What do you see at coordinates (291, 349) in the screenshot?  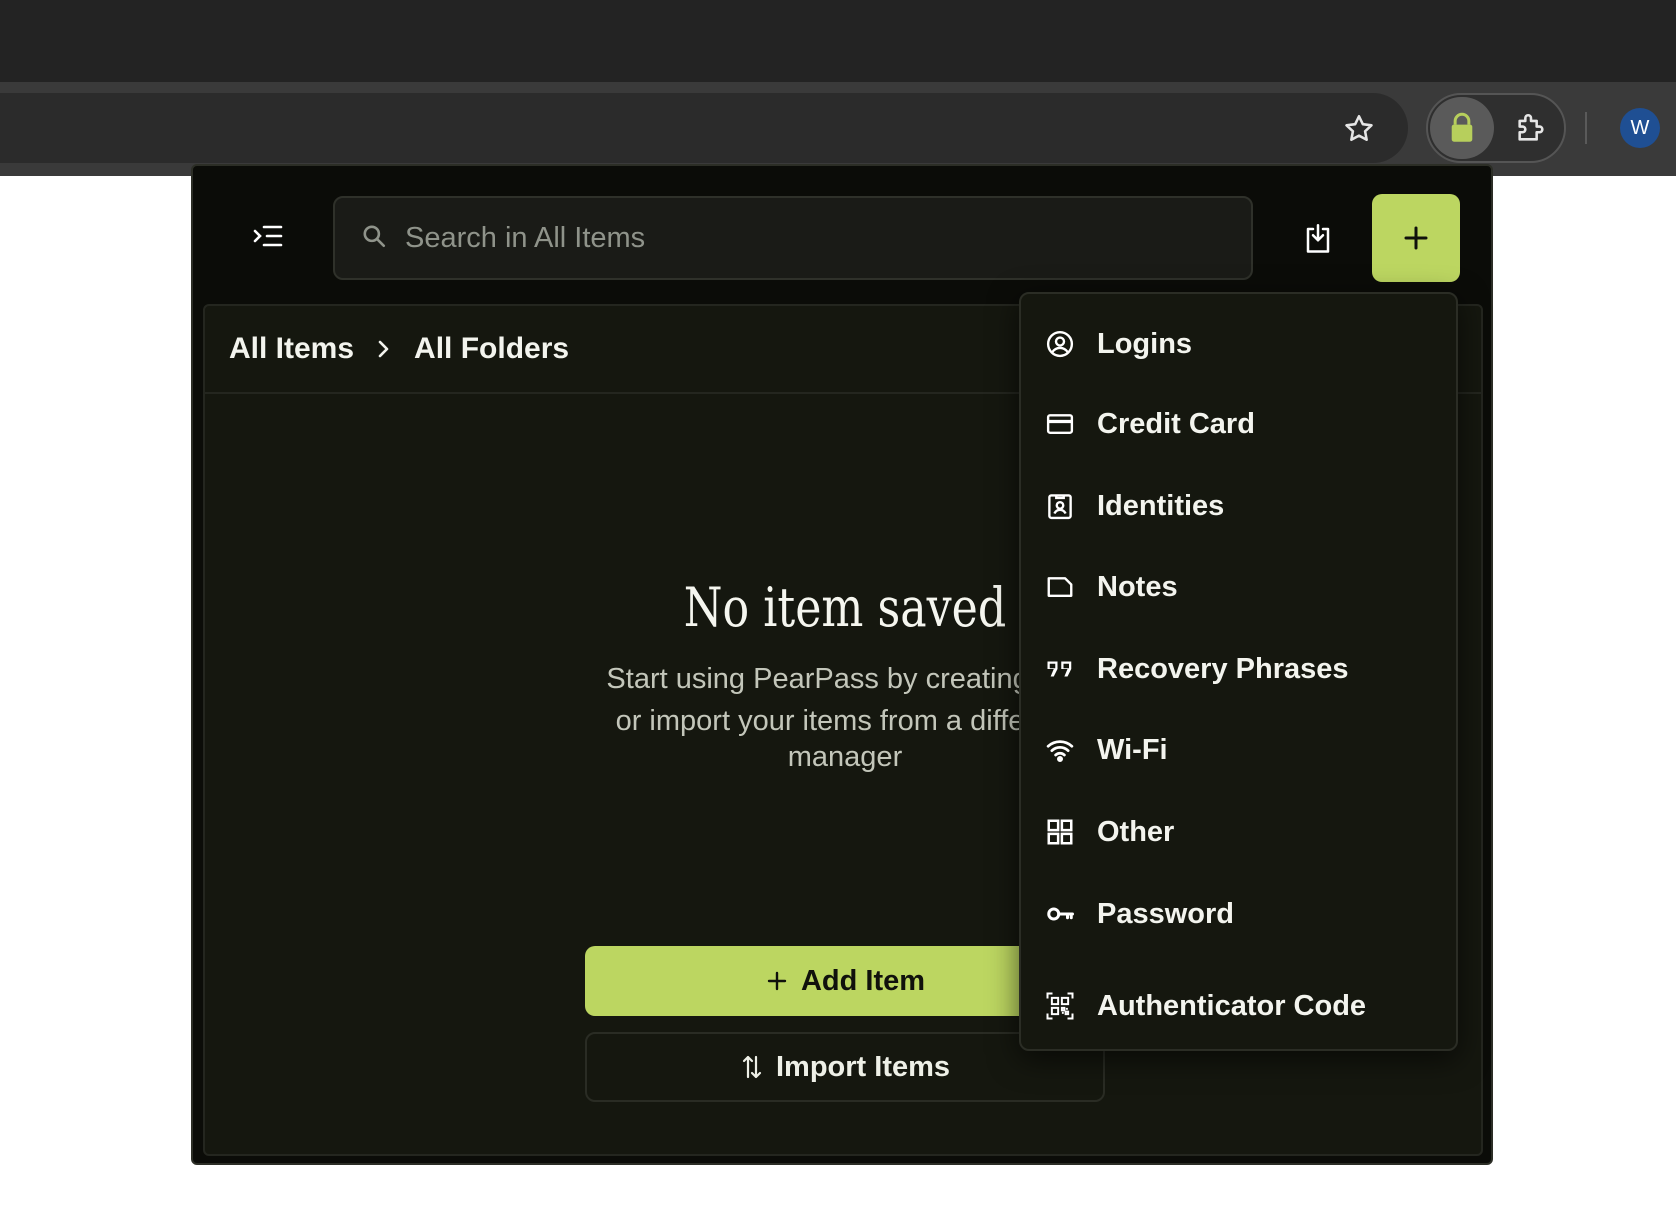 I see `breadcrumb-all-items: All Items` at bounding box center [291, 349].